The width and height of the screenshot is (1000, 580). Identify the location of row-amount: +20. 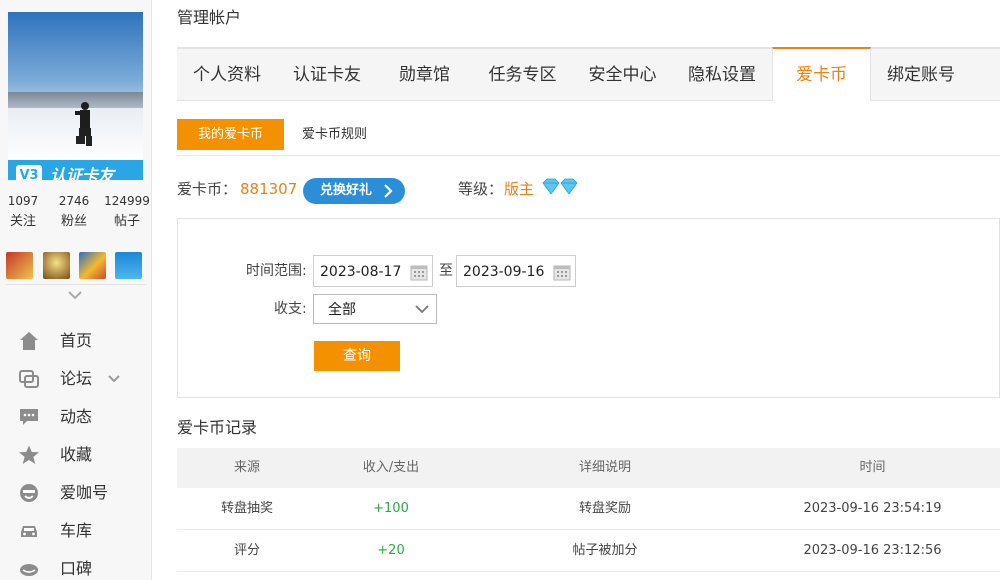
(391, 550).